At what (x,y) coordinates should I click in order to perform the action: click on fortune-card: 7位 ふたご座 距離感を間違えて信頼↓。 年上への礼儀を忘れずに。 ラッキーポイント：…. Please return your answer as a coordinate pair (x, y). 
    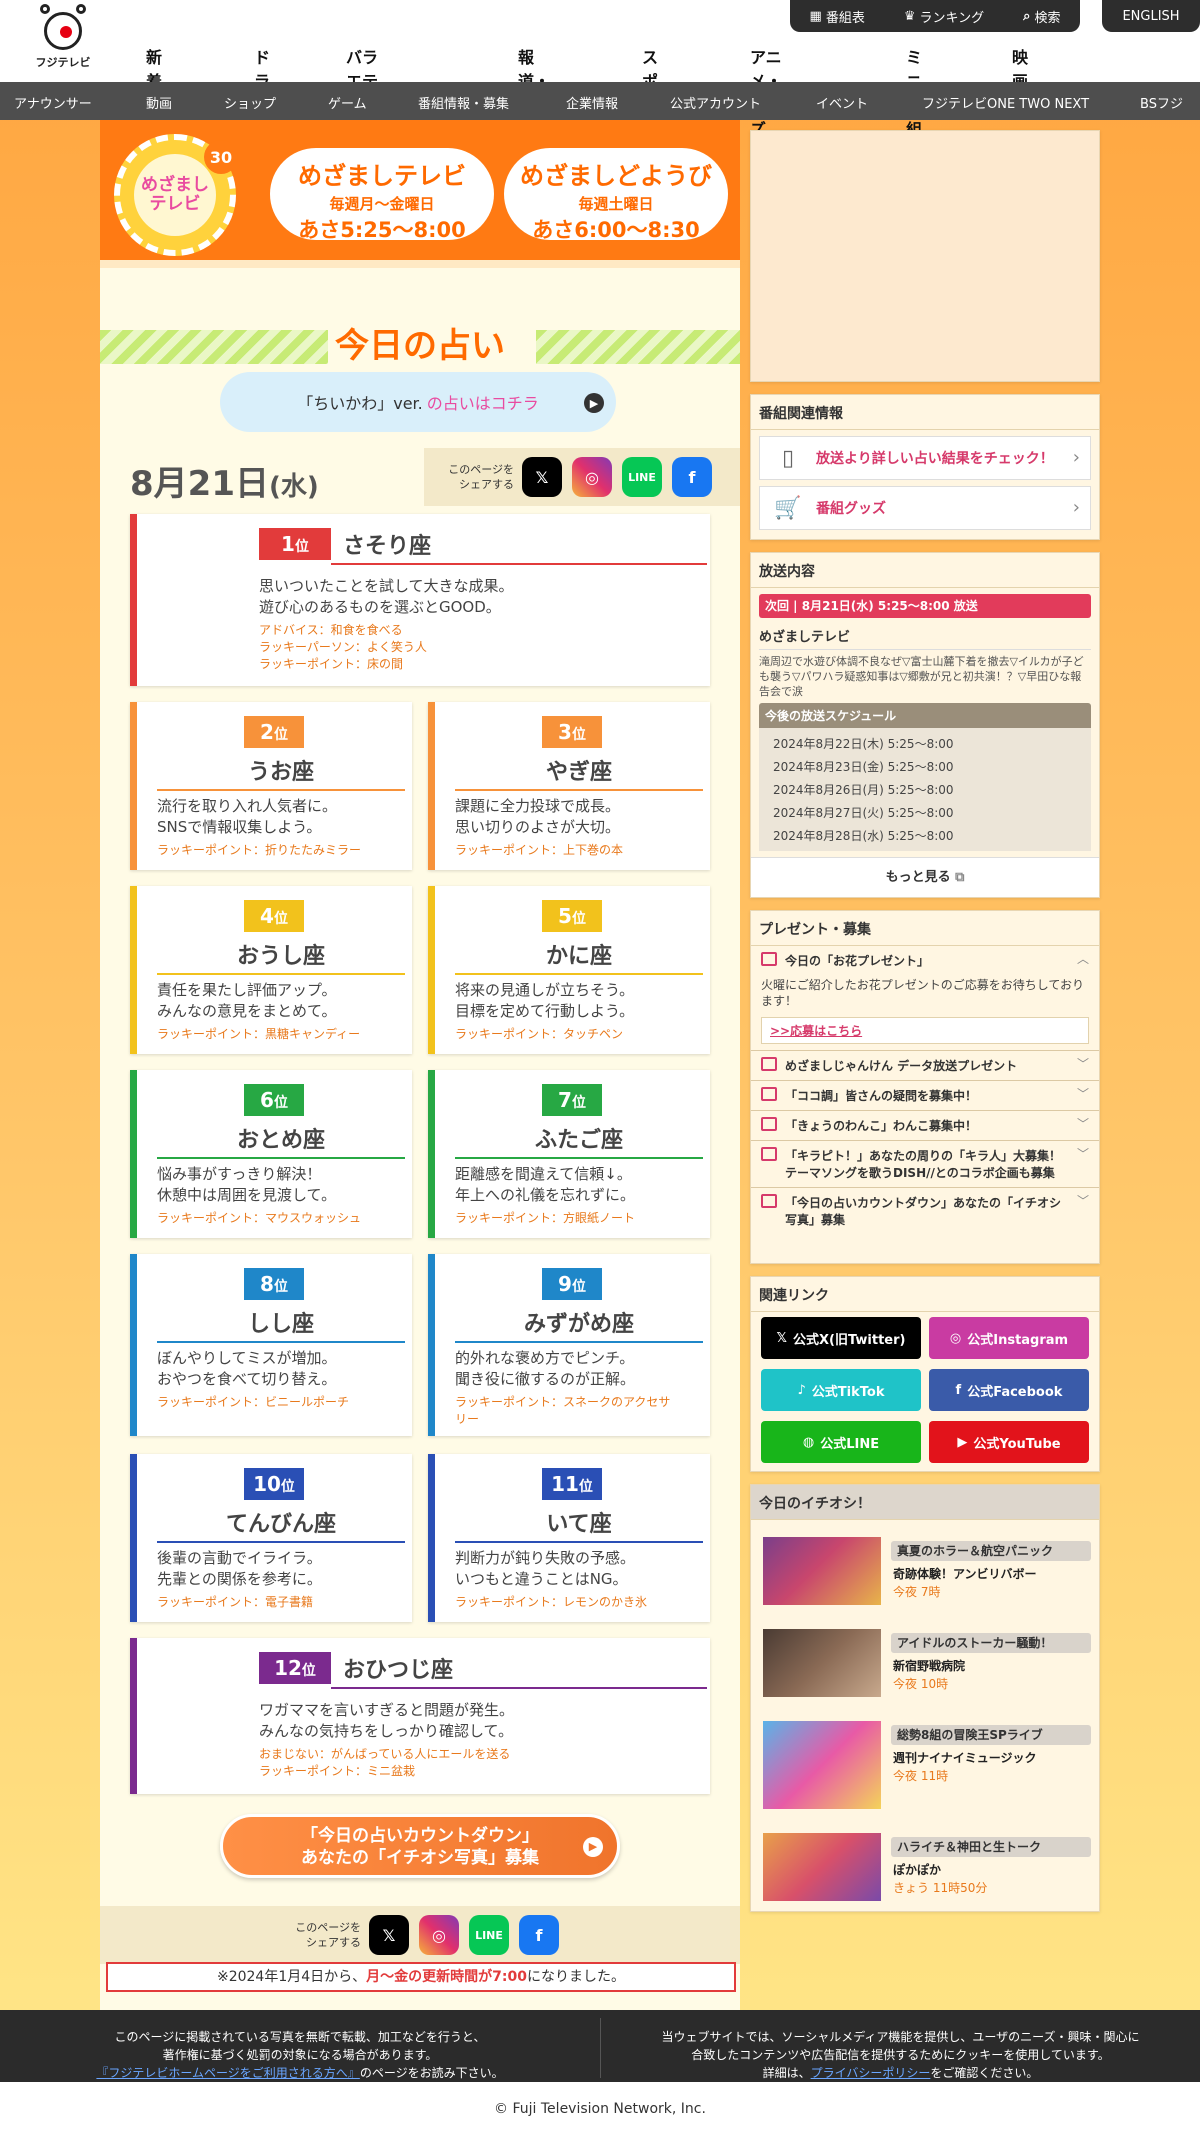
    Looking at the image, I should click on (569, 1154).